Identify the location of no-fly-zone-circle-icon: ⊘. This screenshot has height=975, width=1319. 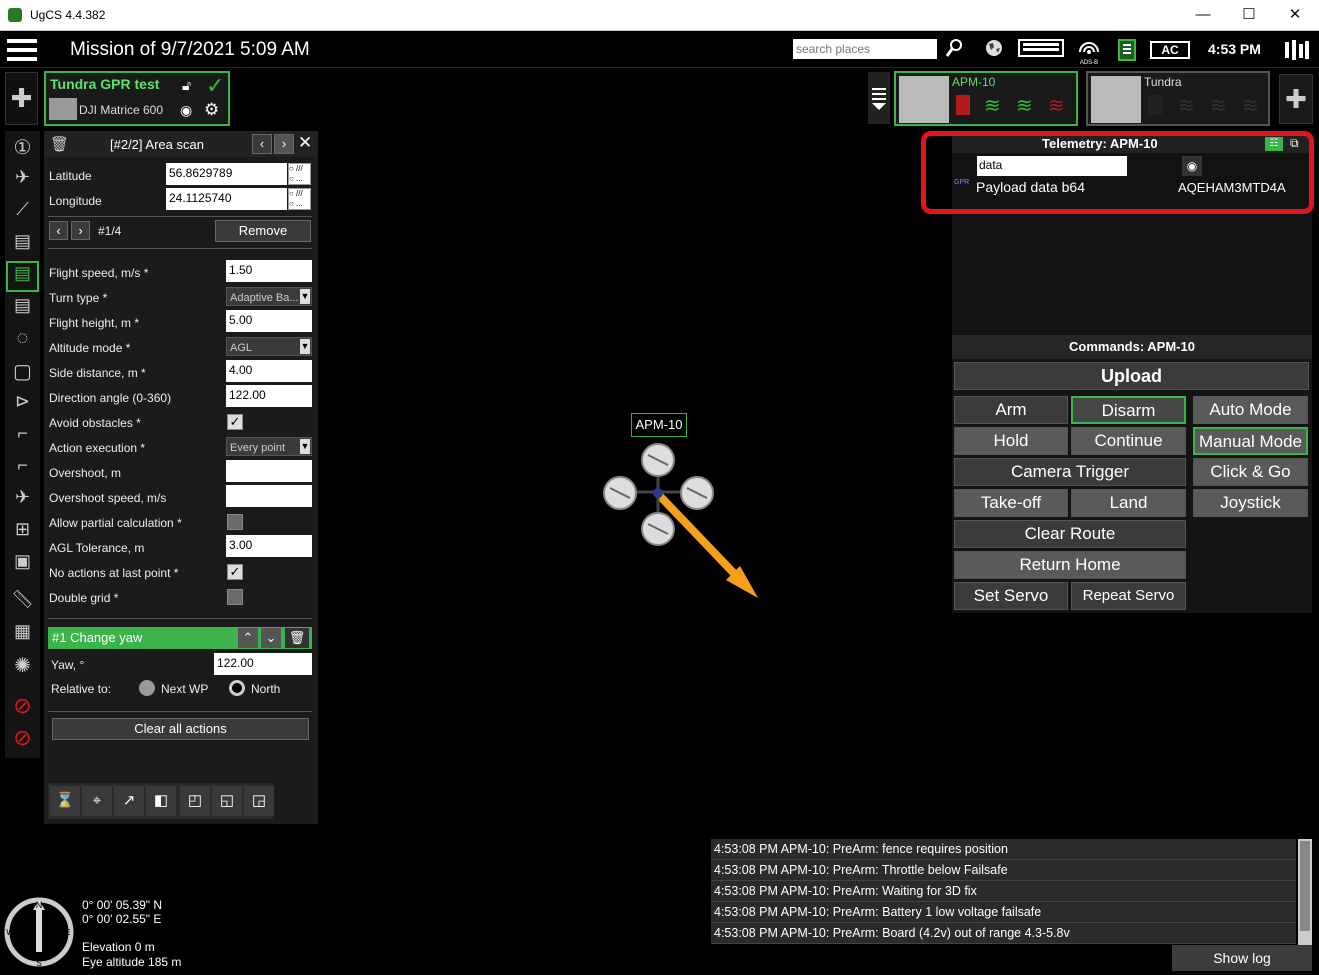
(22, 739).